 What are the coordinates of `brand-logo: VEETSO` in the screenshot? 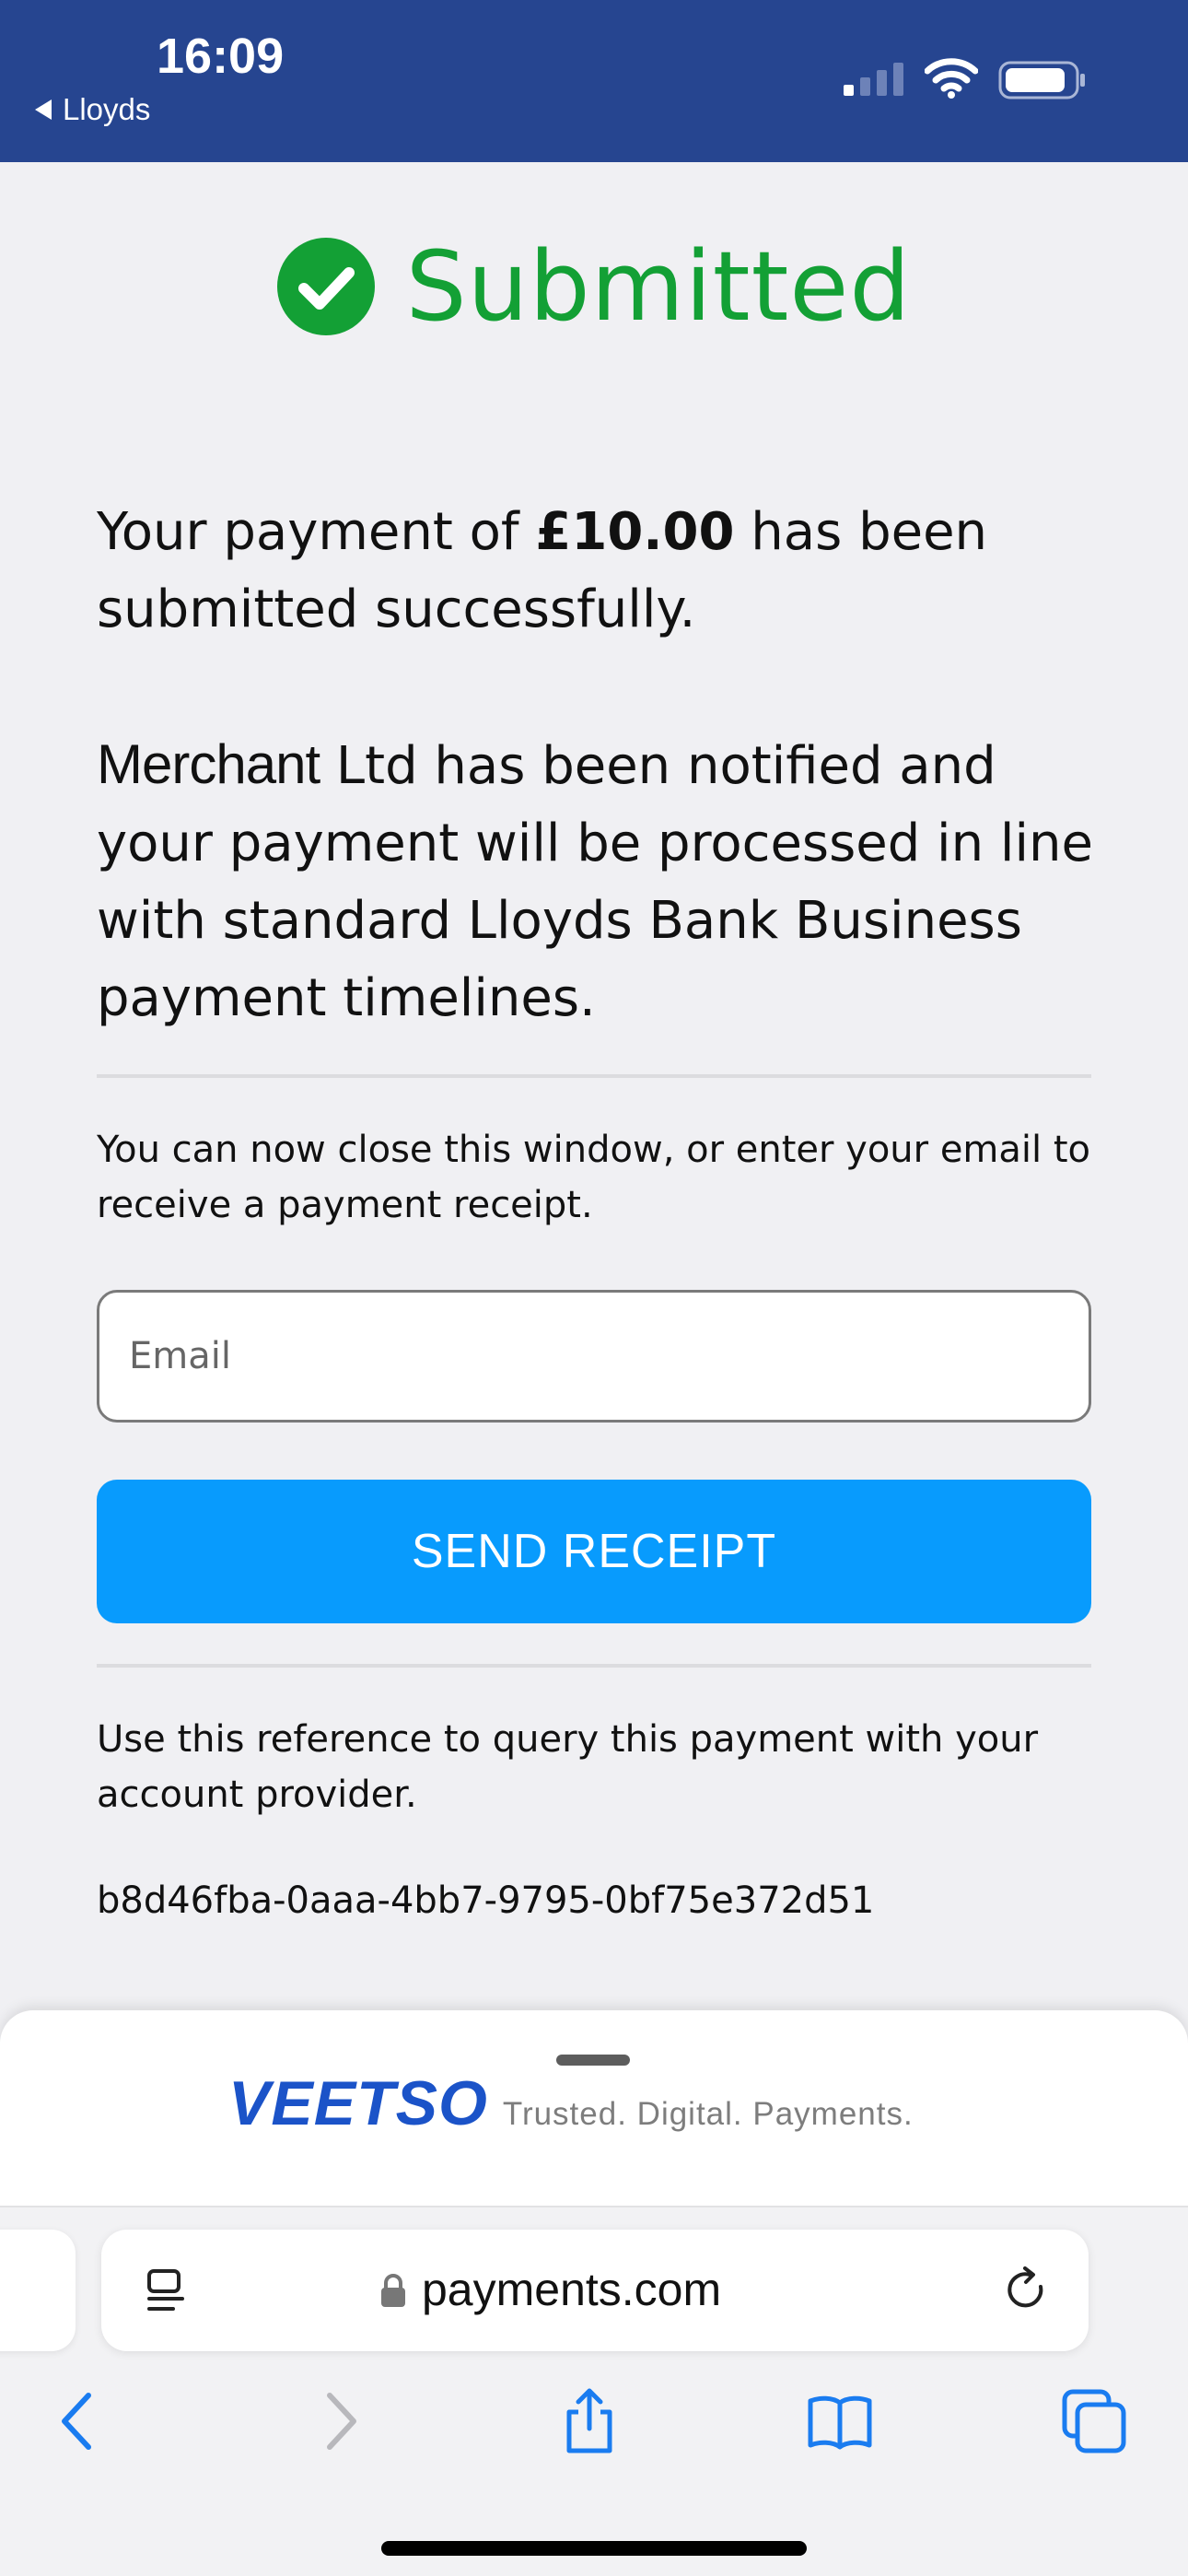 It's located at (358, 2103).